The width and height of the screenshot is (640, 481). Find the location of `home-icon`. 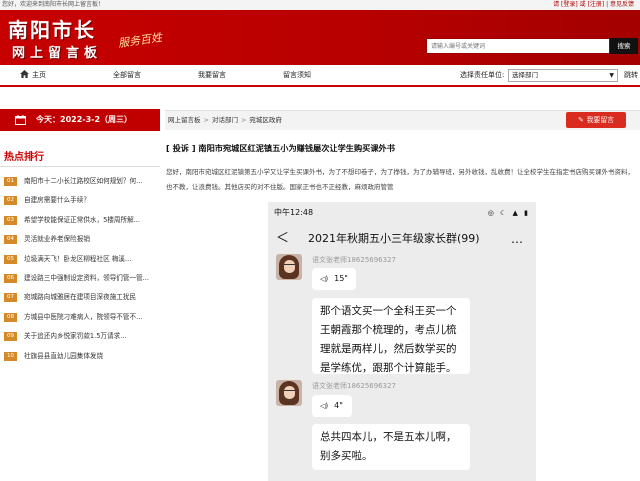

home-icon is located at coordinates (24, 74).